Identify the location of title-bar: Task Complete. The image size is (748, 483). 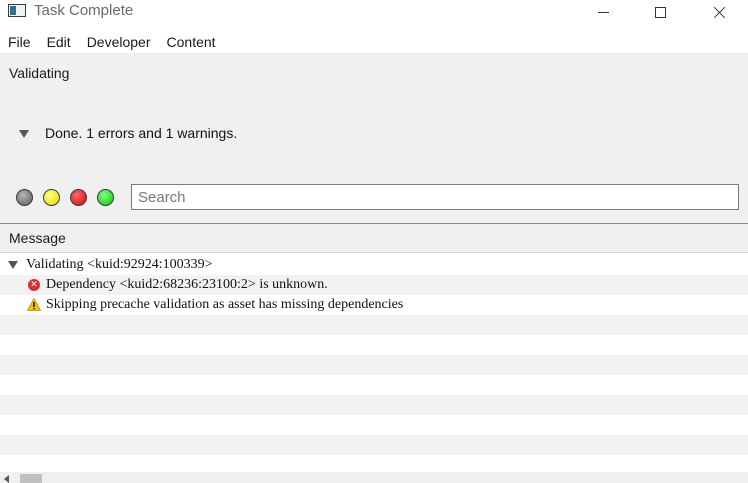
(374, 15).